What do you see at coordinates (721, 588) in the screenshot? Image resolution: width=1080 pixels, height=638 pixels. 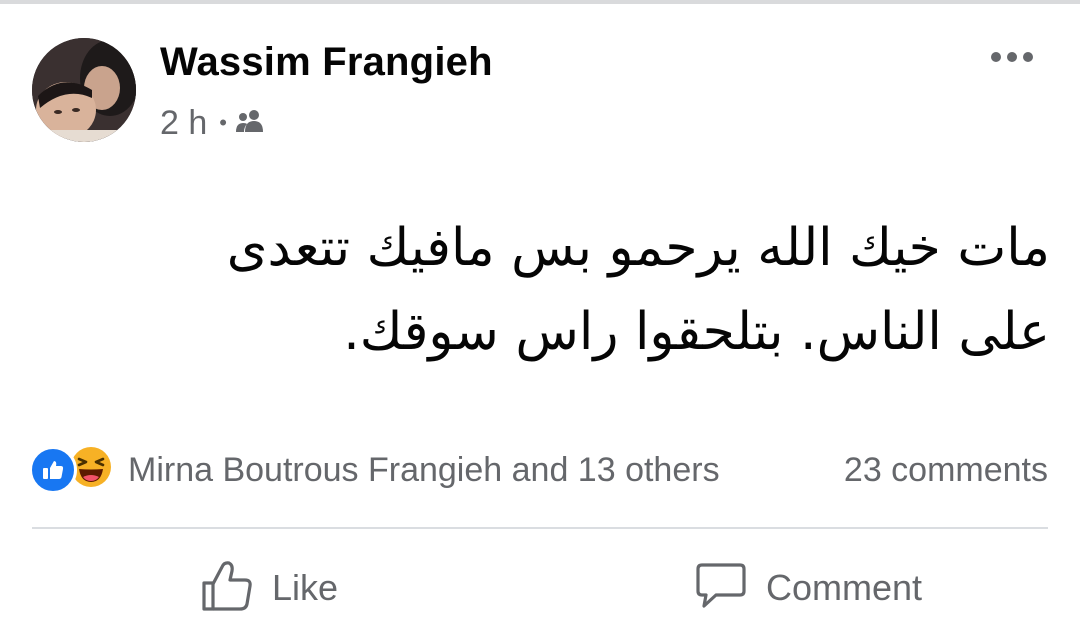 I see `comment-icon` at bounding box center [721, 588].